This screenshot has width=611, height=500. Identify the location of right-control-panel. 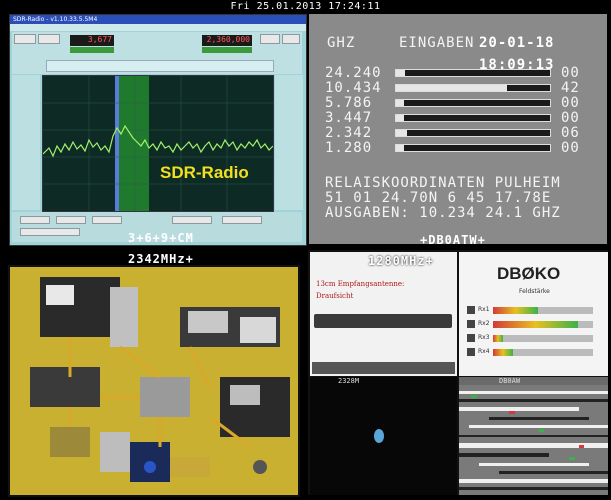
(289, 142).